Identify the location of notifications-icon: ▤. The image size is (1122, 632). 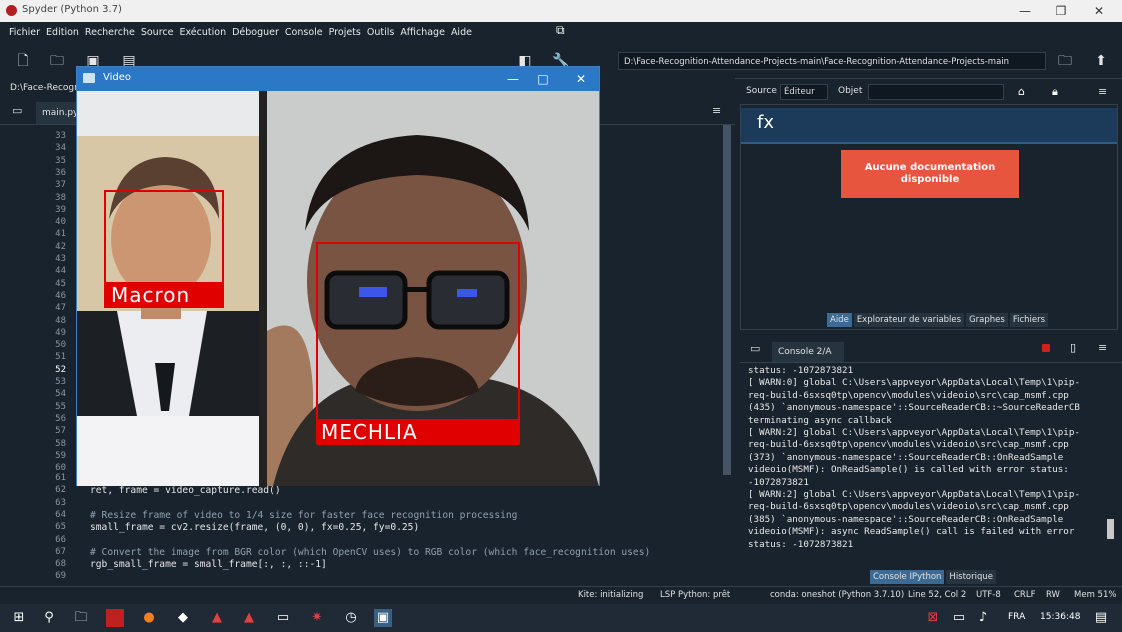
(1101, 618).